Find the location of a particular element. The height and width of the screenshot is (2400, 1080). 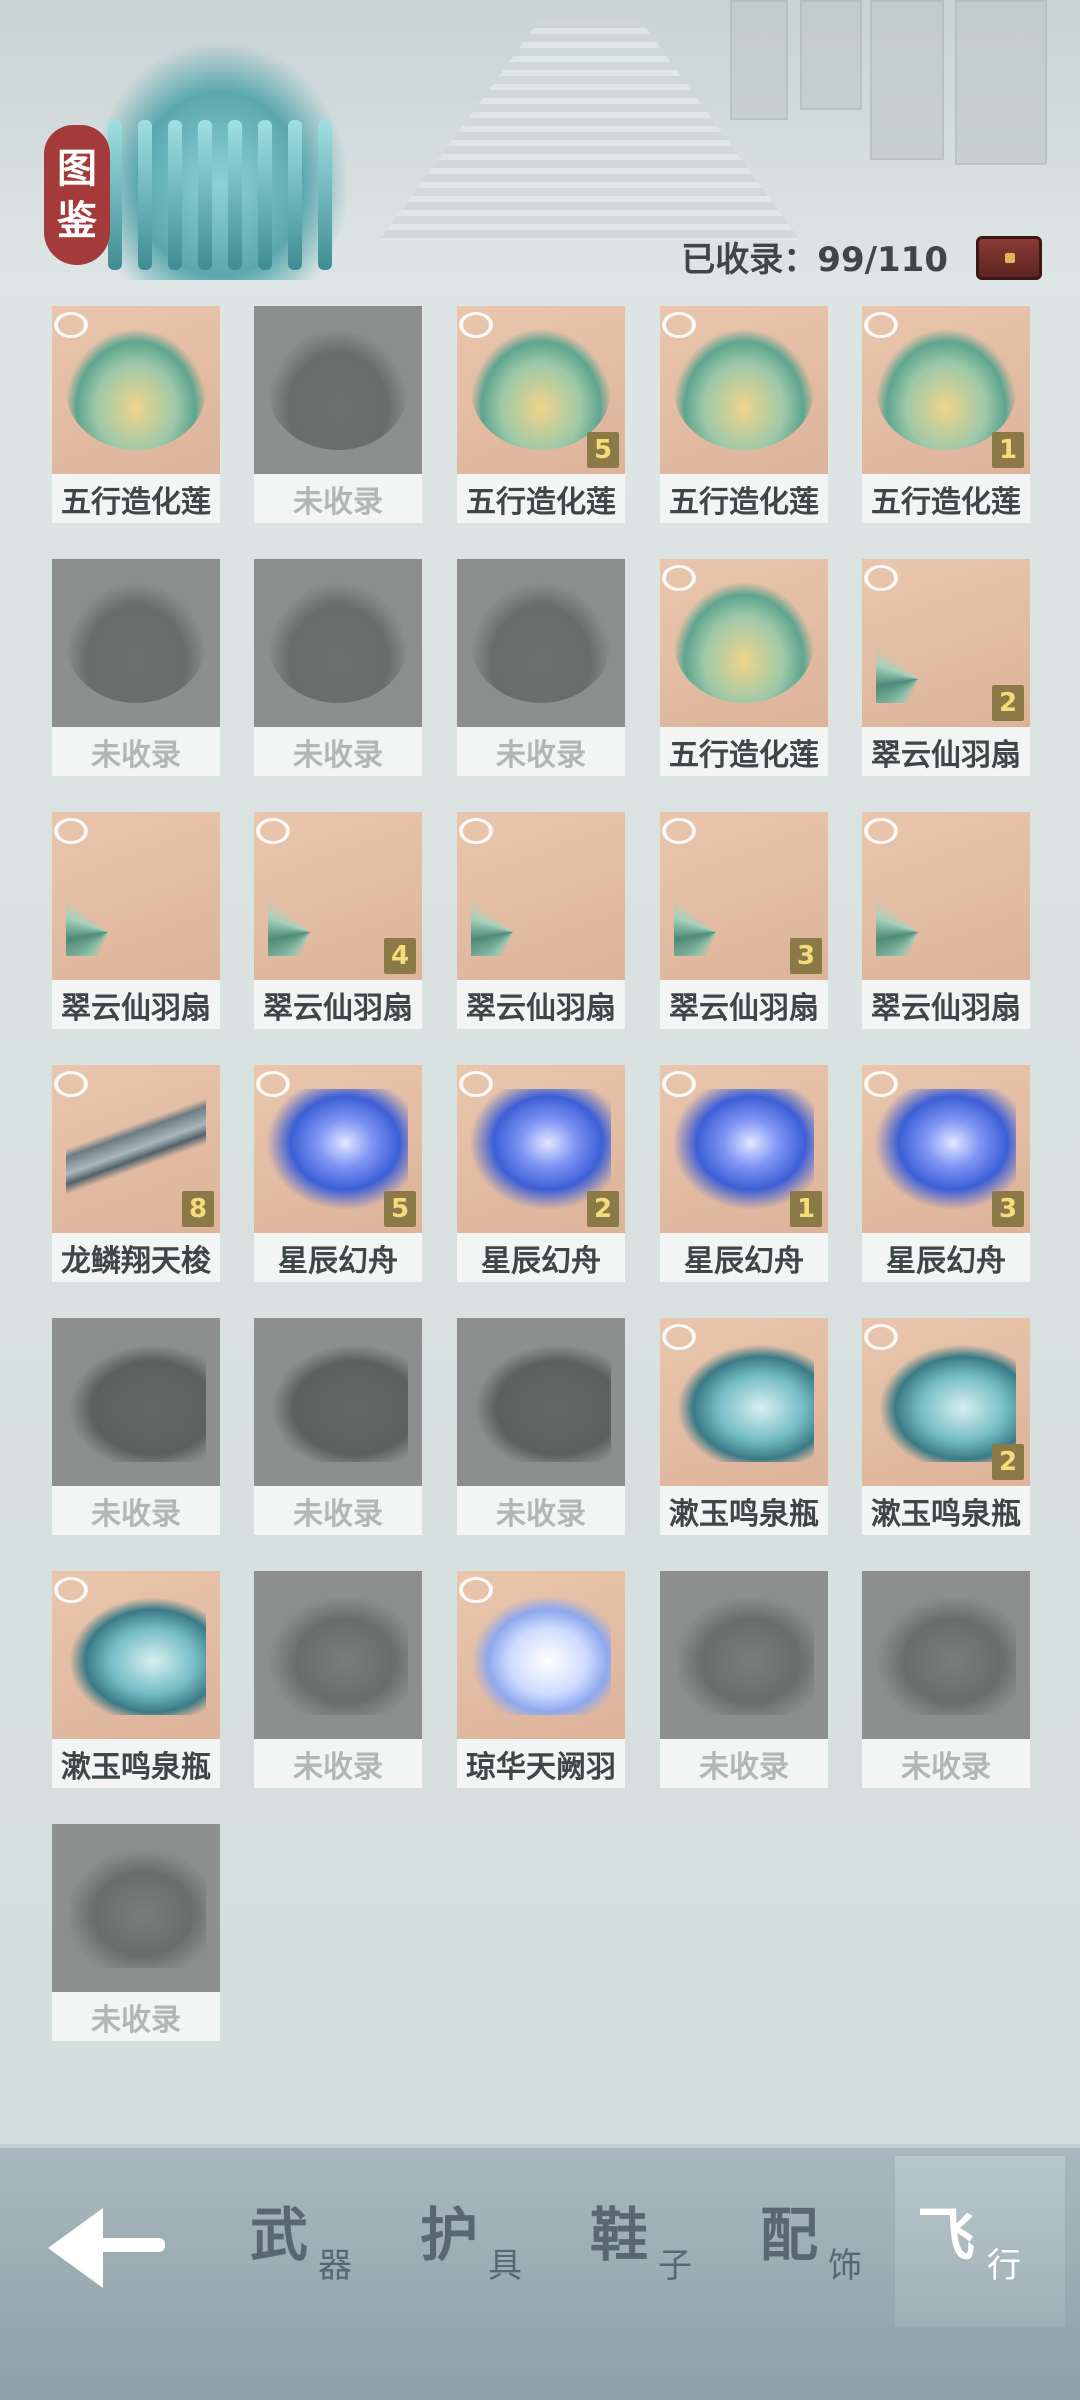

nav-tab: 武器 is located at coordinates (320, 2253).